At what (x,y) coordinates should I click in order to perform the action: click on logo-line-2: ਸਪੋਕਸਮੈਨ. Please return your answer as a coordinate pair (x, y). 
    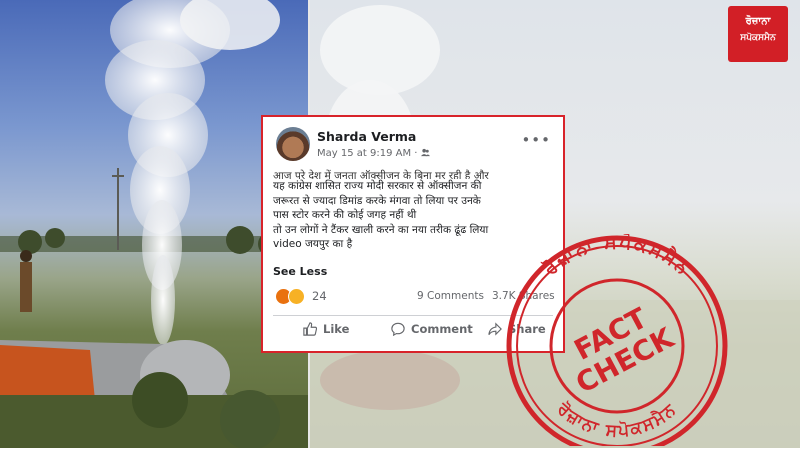
    Looking at the image, I should click on (758, 38).